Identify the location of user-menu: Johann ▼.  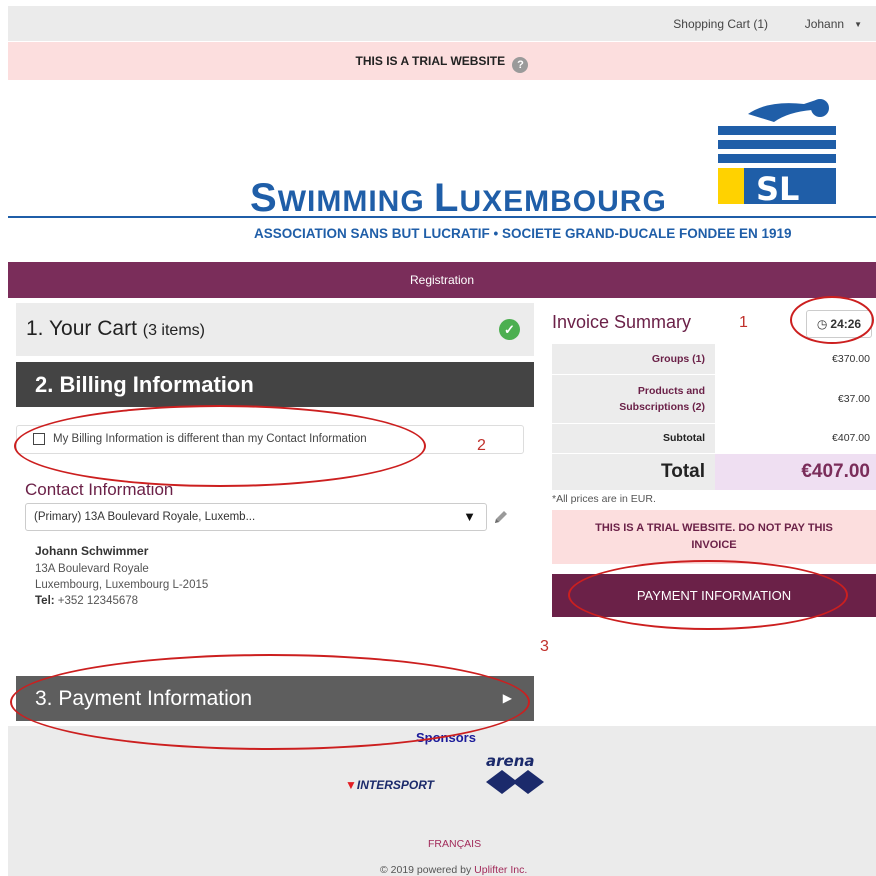
(833, 24).